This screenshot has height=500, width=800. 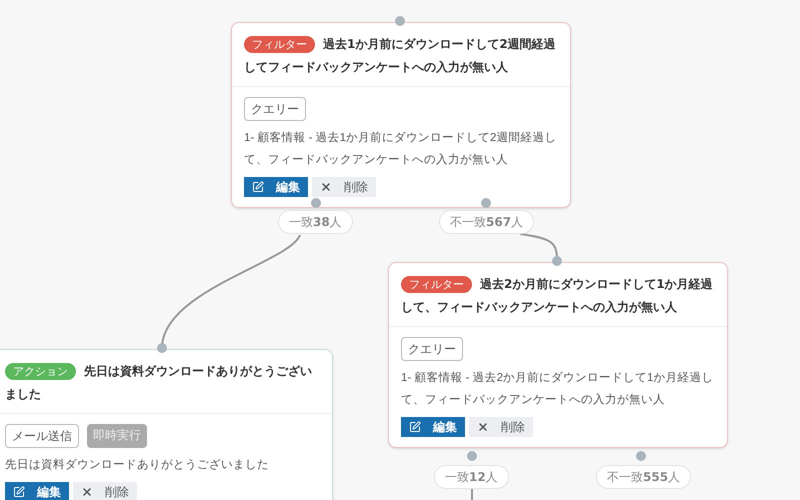 I want to click on node-description: 1- 顧客情報 - 過去2か月前にダウンロードして1か月経過して、フィードバックアンケートへの入力が無い人, so click(x=557, y=389).